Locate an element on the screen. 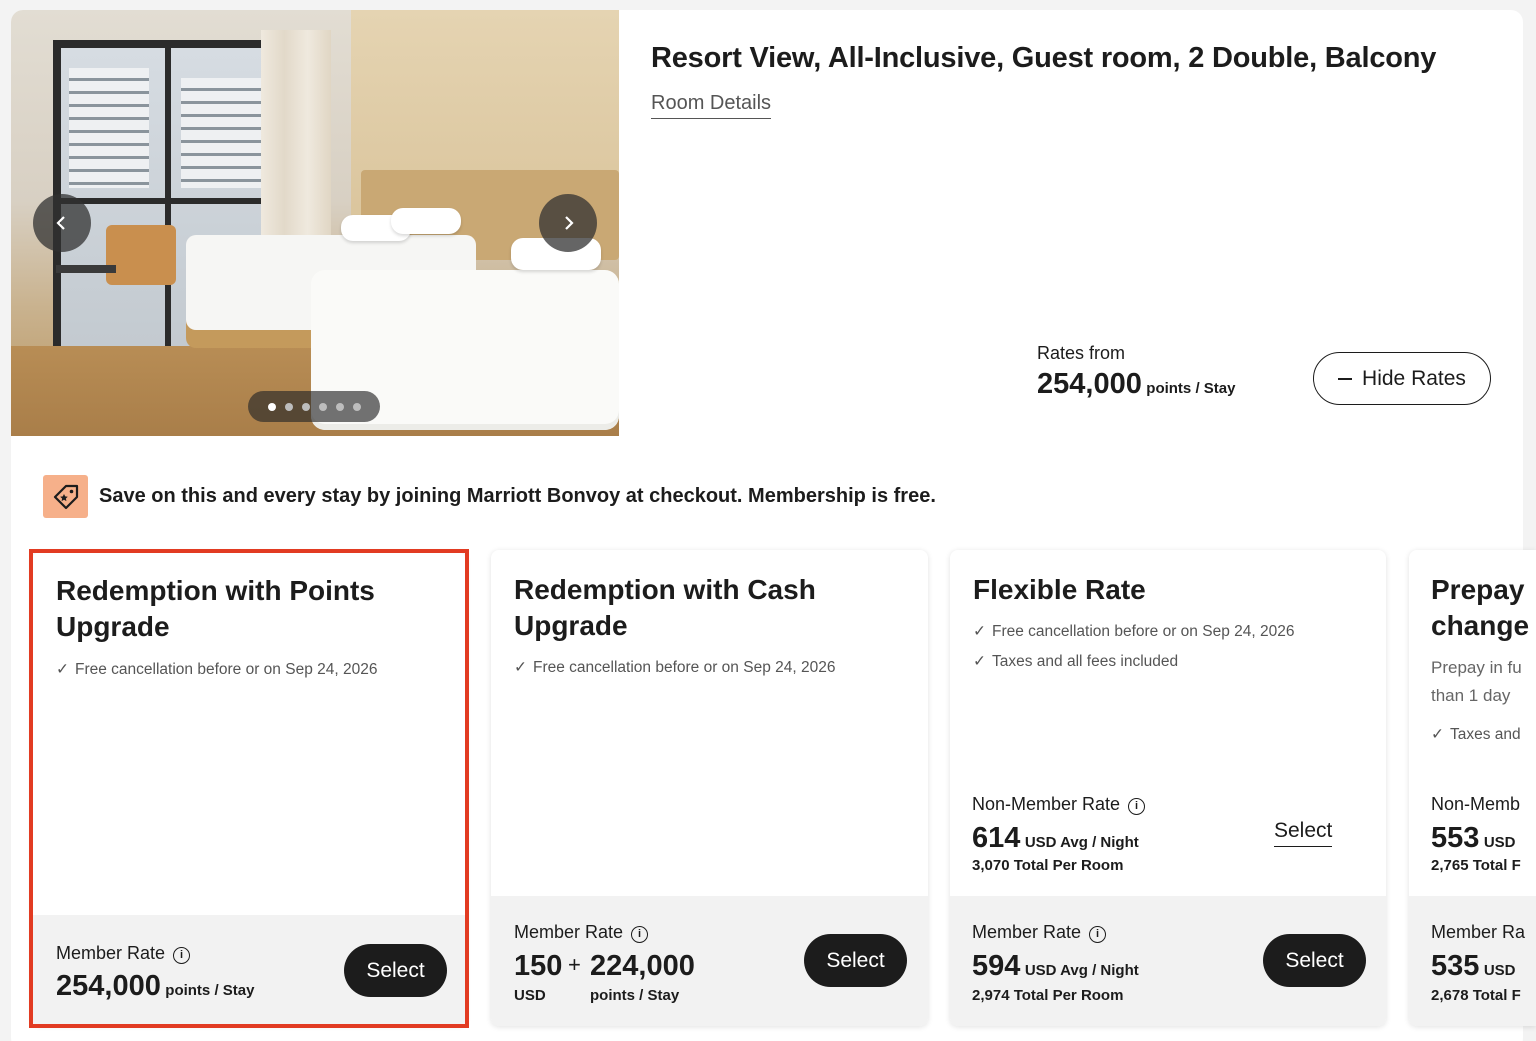  rate-title: Redemption with Cash Upgrade is located at coordinates (665, 608).